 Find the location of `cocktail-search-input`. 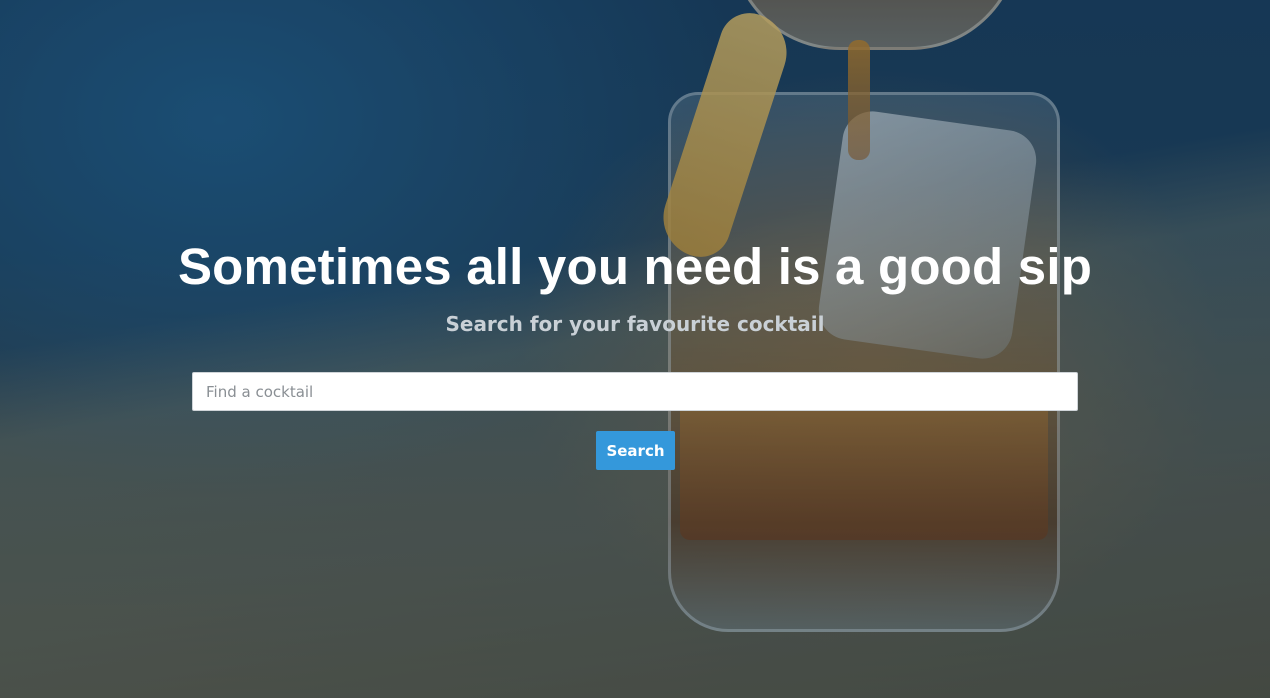

cocktail-search-input is located at coordinates (635, 391).